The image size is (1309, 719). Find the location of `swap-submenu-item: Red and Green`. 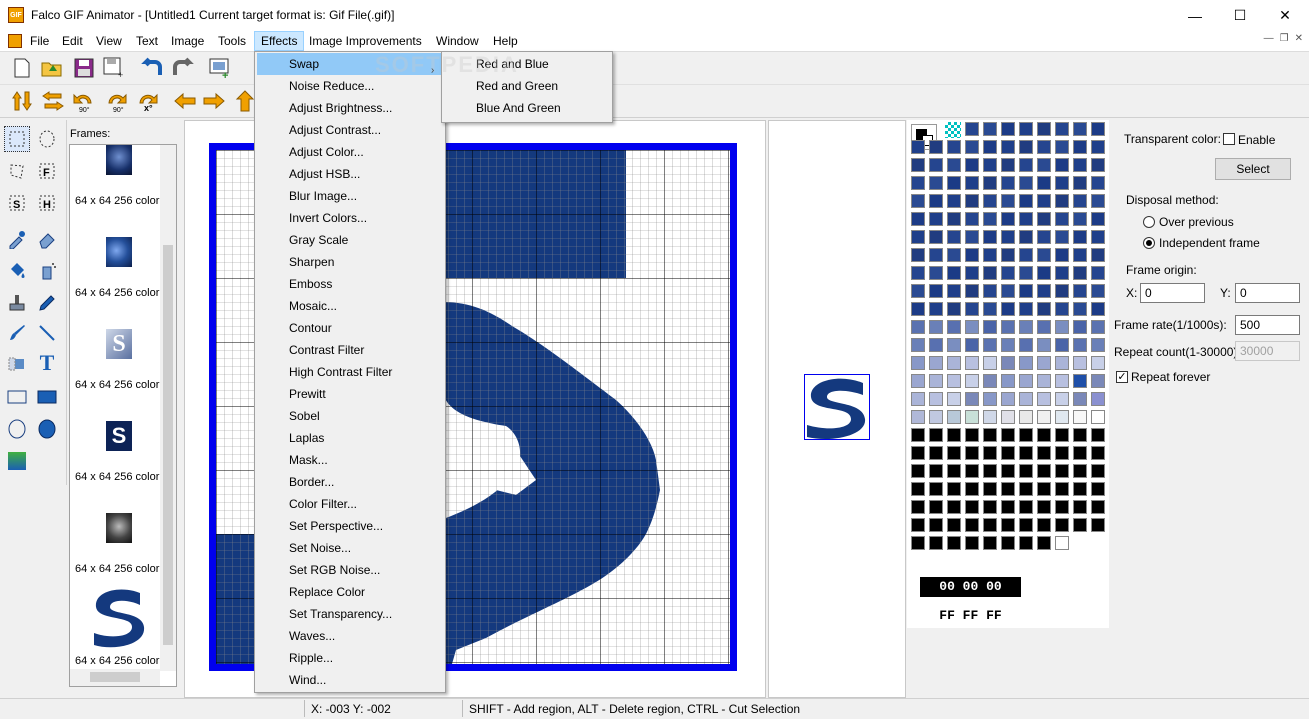

swap-submenu-item: Red and Green is located at coordinates (527, 86).